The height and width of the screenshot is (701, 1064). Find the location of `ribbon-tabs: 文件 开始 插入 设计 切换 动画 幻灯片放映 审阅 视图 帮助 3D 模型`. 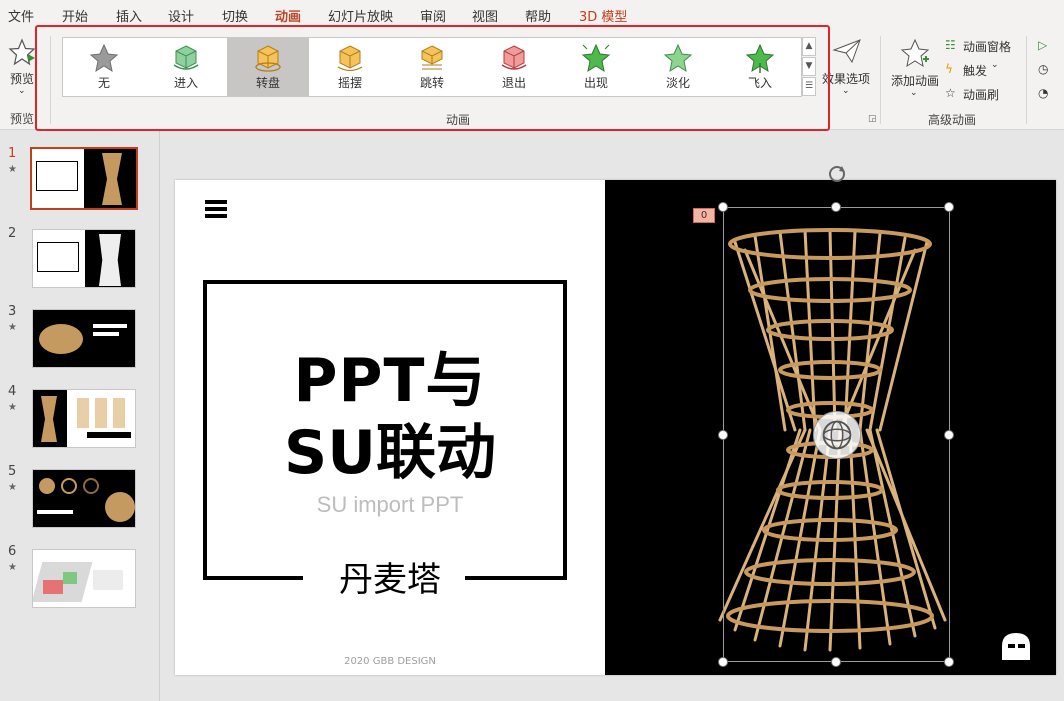

ribbon-tabs: 文件 开始 插入 设计 切换 动画 幻灯片放映 审阅 视图 帮助 3D 模型 is located at coordinates (532, 15).